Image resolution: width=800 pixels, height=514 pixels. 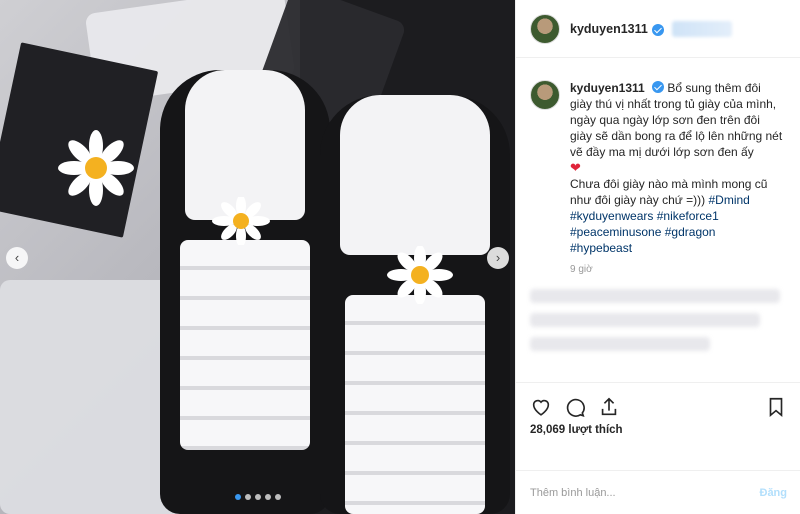 What do you see at coordinates (498, 258) in the screenshot?
I see `chevron-right-icon: ›` at bounding box center [498, 258].